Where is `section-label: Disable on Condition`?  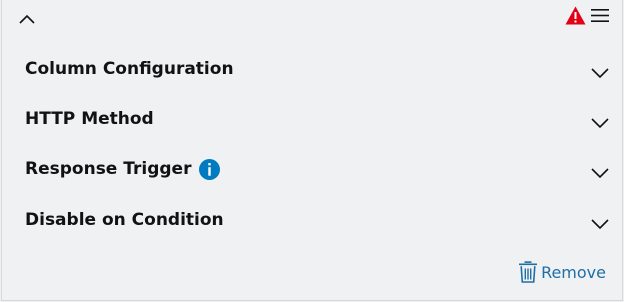
section-label: Disable on Condition is located at coordinates (124, 220).